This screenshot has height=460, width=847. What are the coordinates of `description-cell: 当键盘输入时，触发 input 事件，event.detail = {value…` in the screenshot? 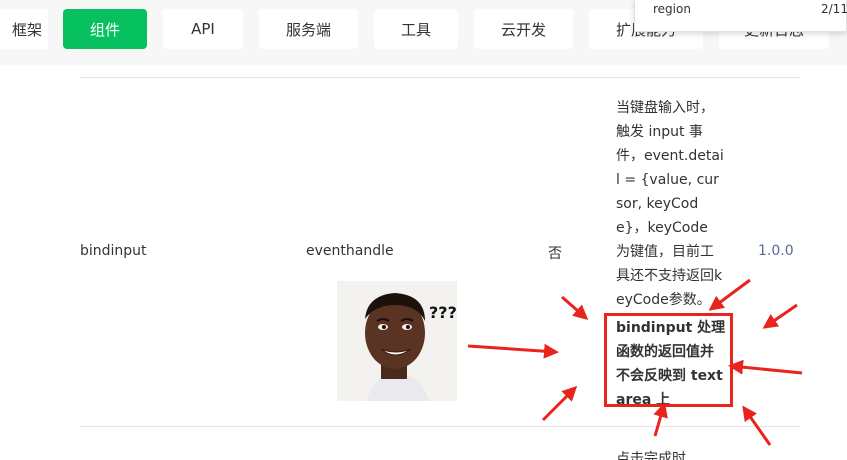 It's located at (671, 254).